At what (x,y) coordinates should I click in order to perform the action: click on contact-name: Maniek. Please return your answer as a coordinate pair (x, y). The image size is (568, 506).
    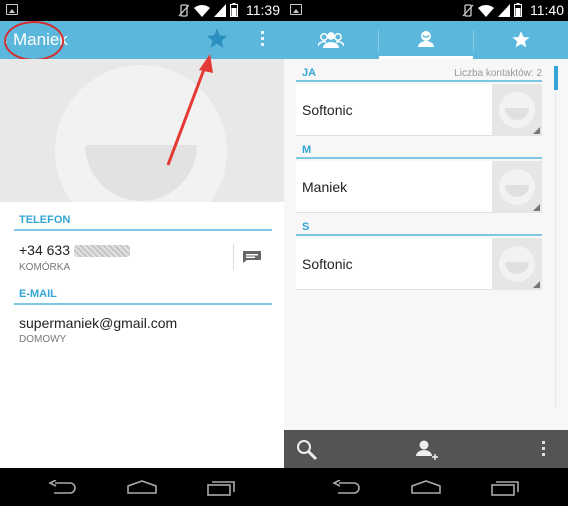
    Looking at the image, I should click on (325, 187).